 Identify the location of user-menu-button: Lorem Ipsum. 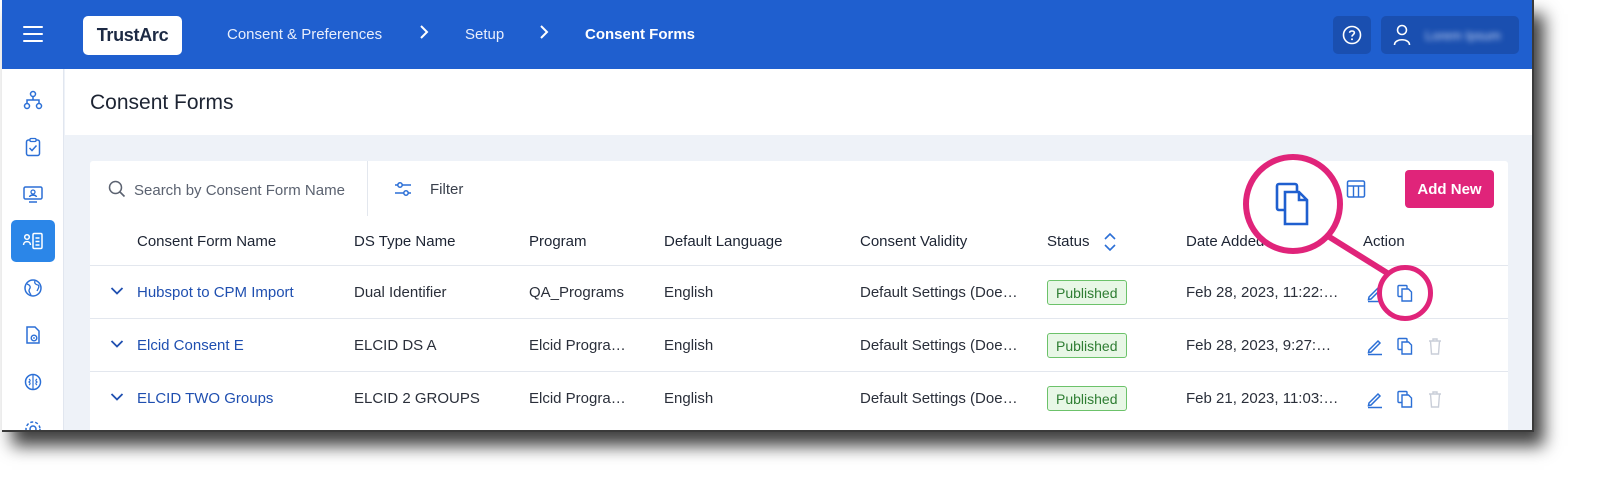
(1450, 35).